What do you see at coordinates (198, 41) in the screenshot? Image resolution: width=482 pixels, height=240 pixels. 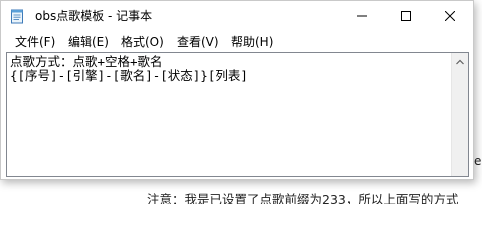 I see `menu-view: 查看(V)` at bounding box center [198, 41].